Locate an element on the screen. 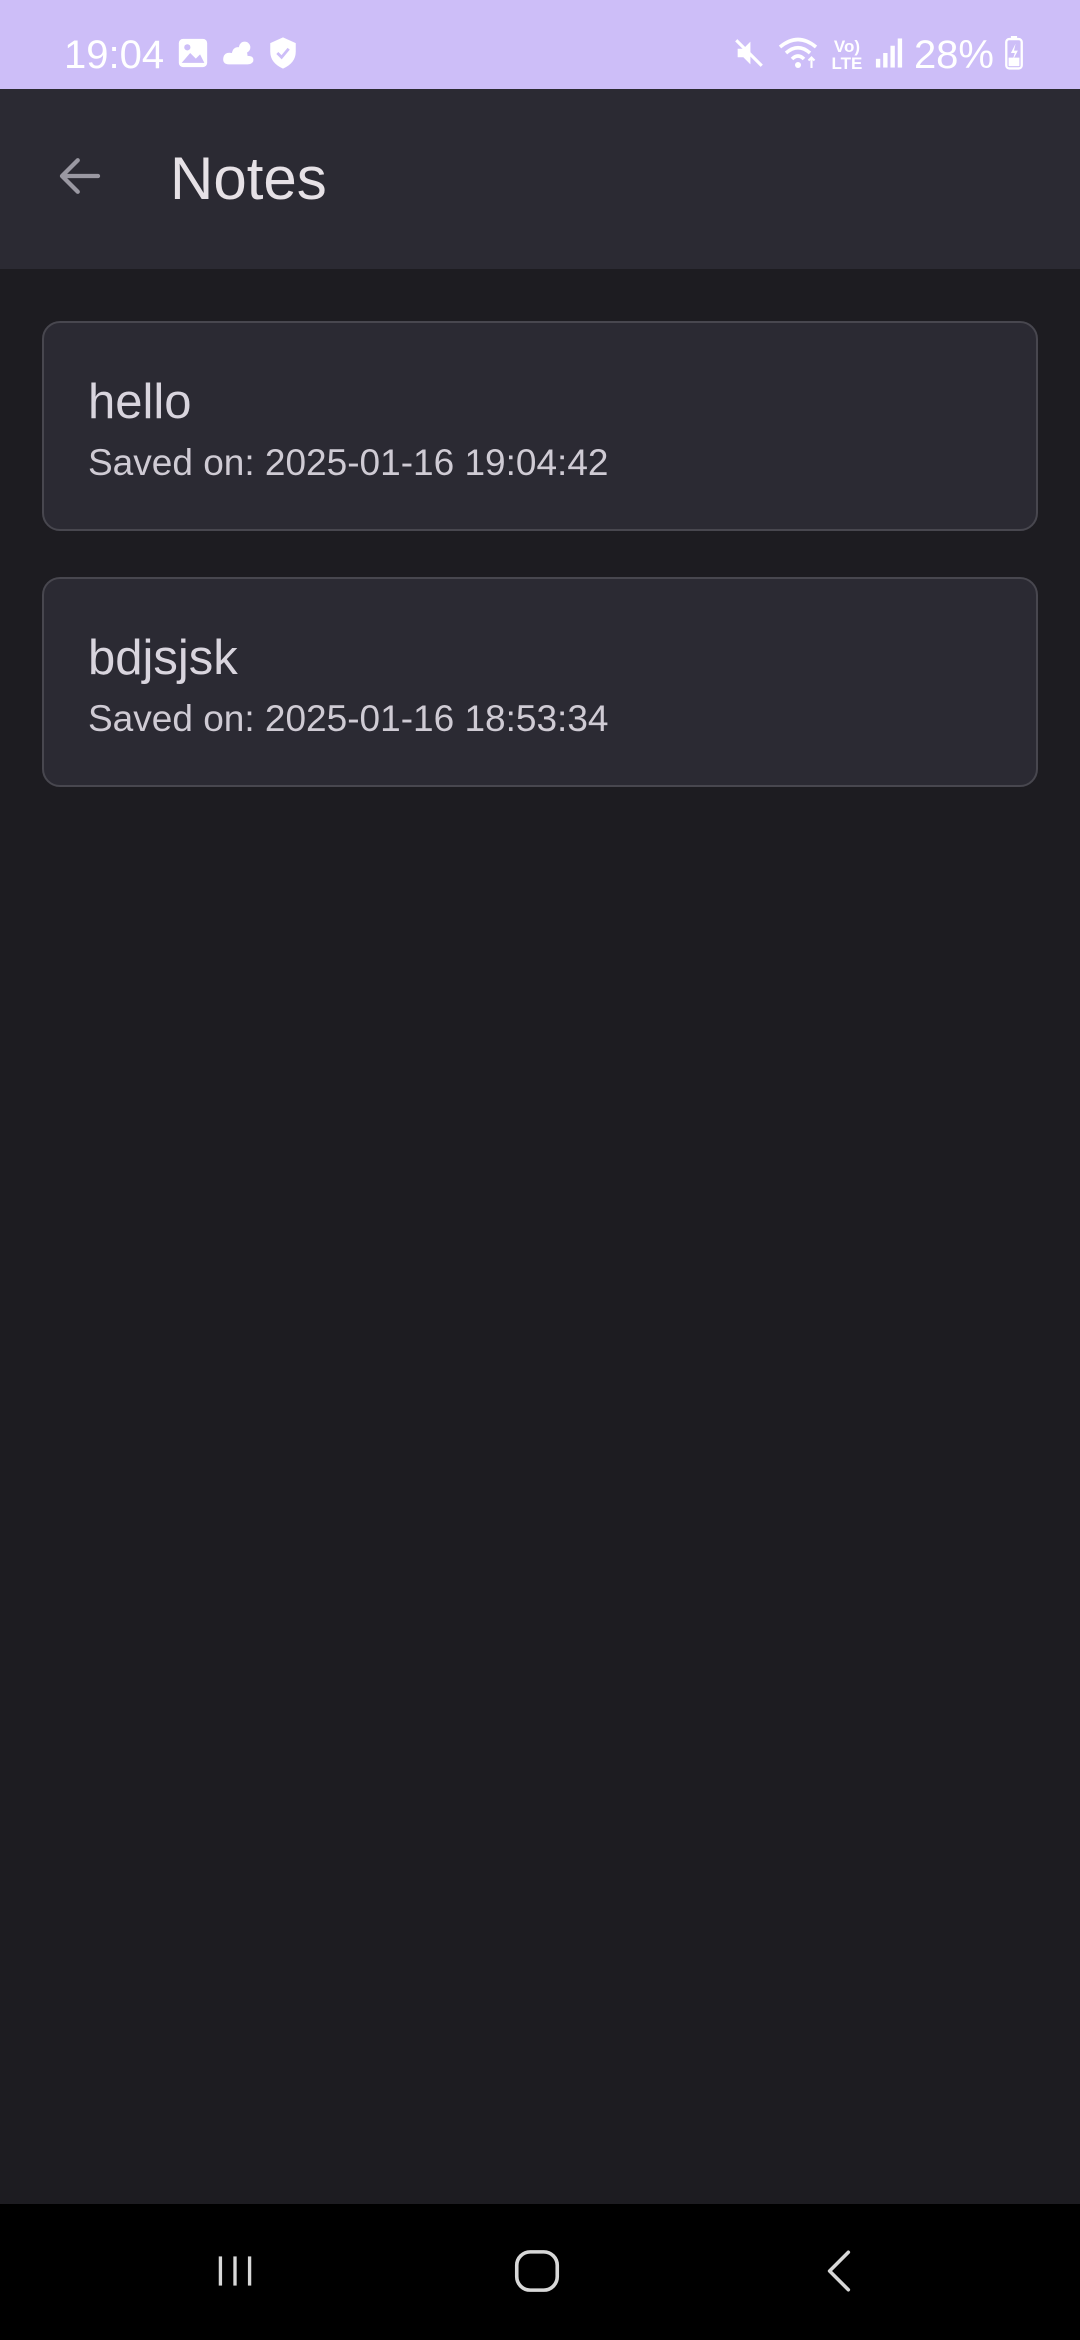 This screenshot has height=2340, width=1080. home-button is located at coordinates (537, 2273).